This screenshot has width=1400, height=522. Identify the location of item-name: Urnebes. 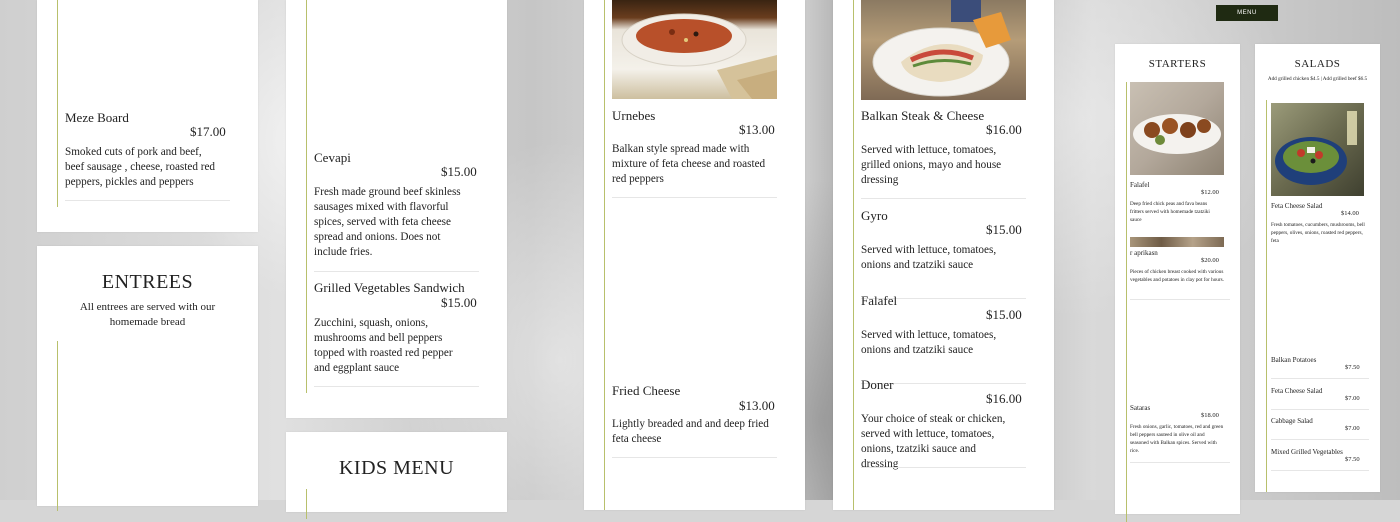
(634, 115).